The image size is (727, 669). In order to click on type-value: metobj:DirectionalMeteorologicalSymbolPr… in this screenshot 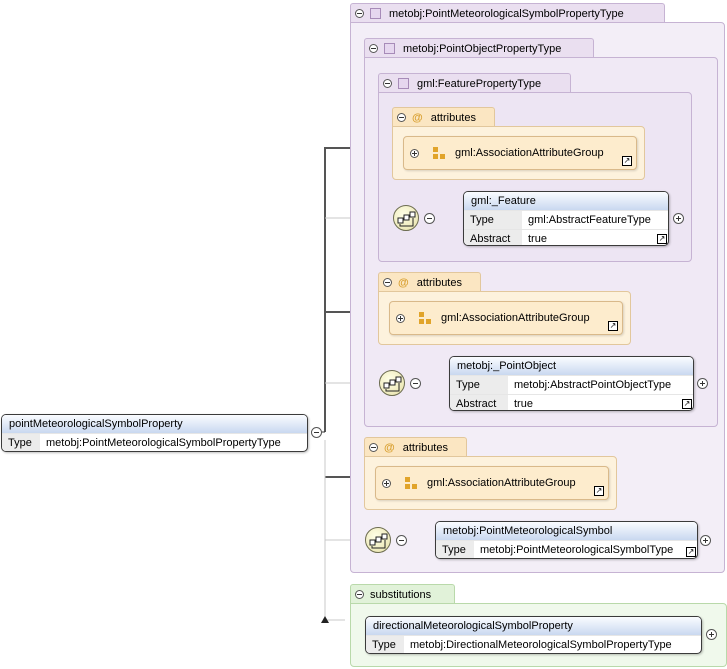, I will do `click(541, 645)`.